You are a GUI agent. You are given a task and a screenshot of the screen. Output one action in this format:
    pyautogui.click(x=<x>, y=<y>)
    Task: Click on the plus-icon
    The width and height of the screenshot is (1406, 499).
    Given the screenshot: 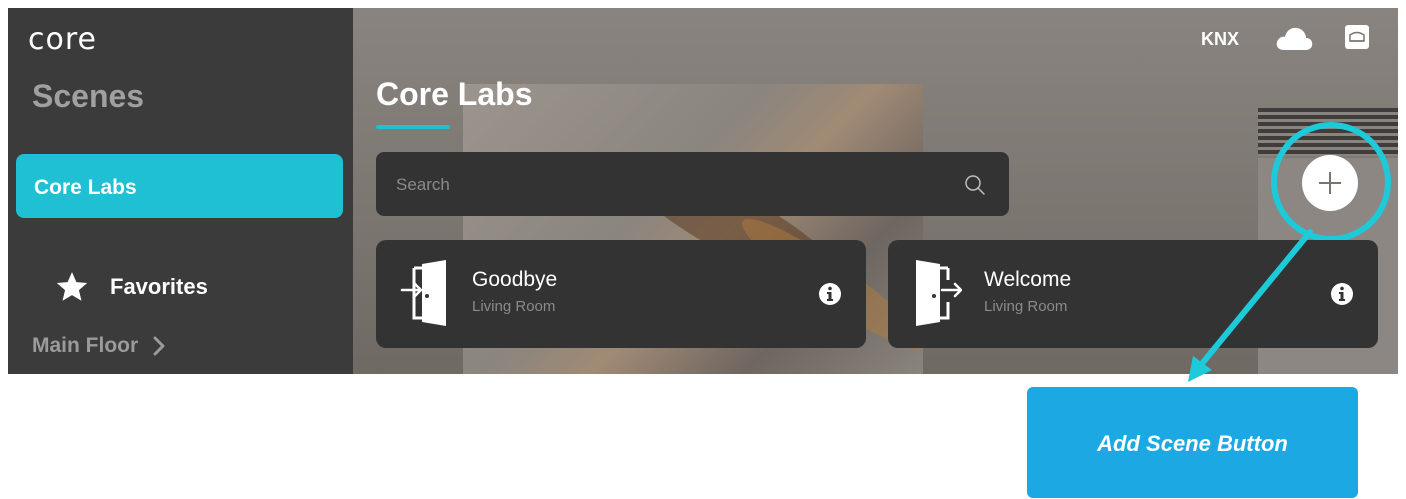 What is the action you would take?
    pyautogui.click(x=1330, y=183)
    